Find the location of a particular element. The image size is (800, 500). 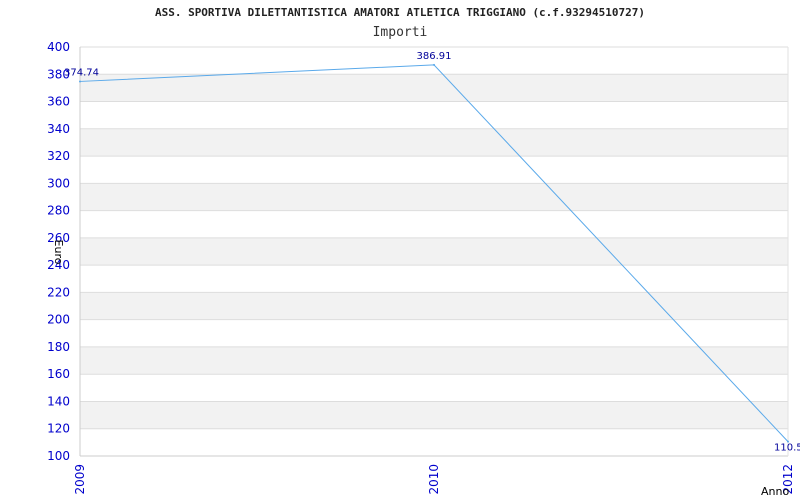

y-tick-label: 320 is located at coordinates (58, 156).